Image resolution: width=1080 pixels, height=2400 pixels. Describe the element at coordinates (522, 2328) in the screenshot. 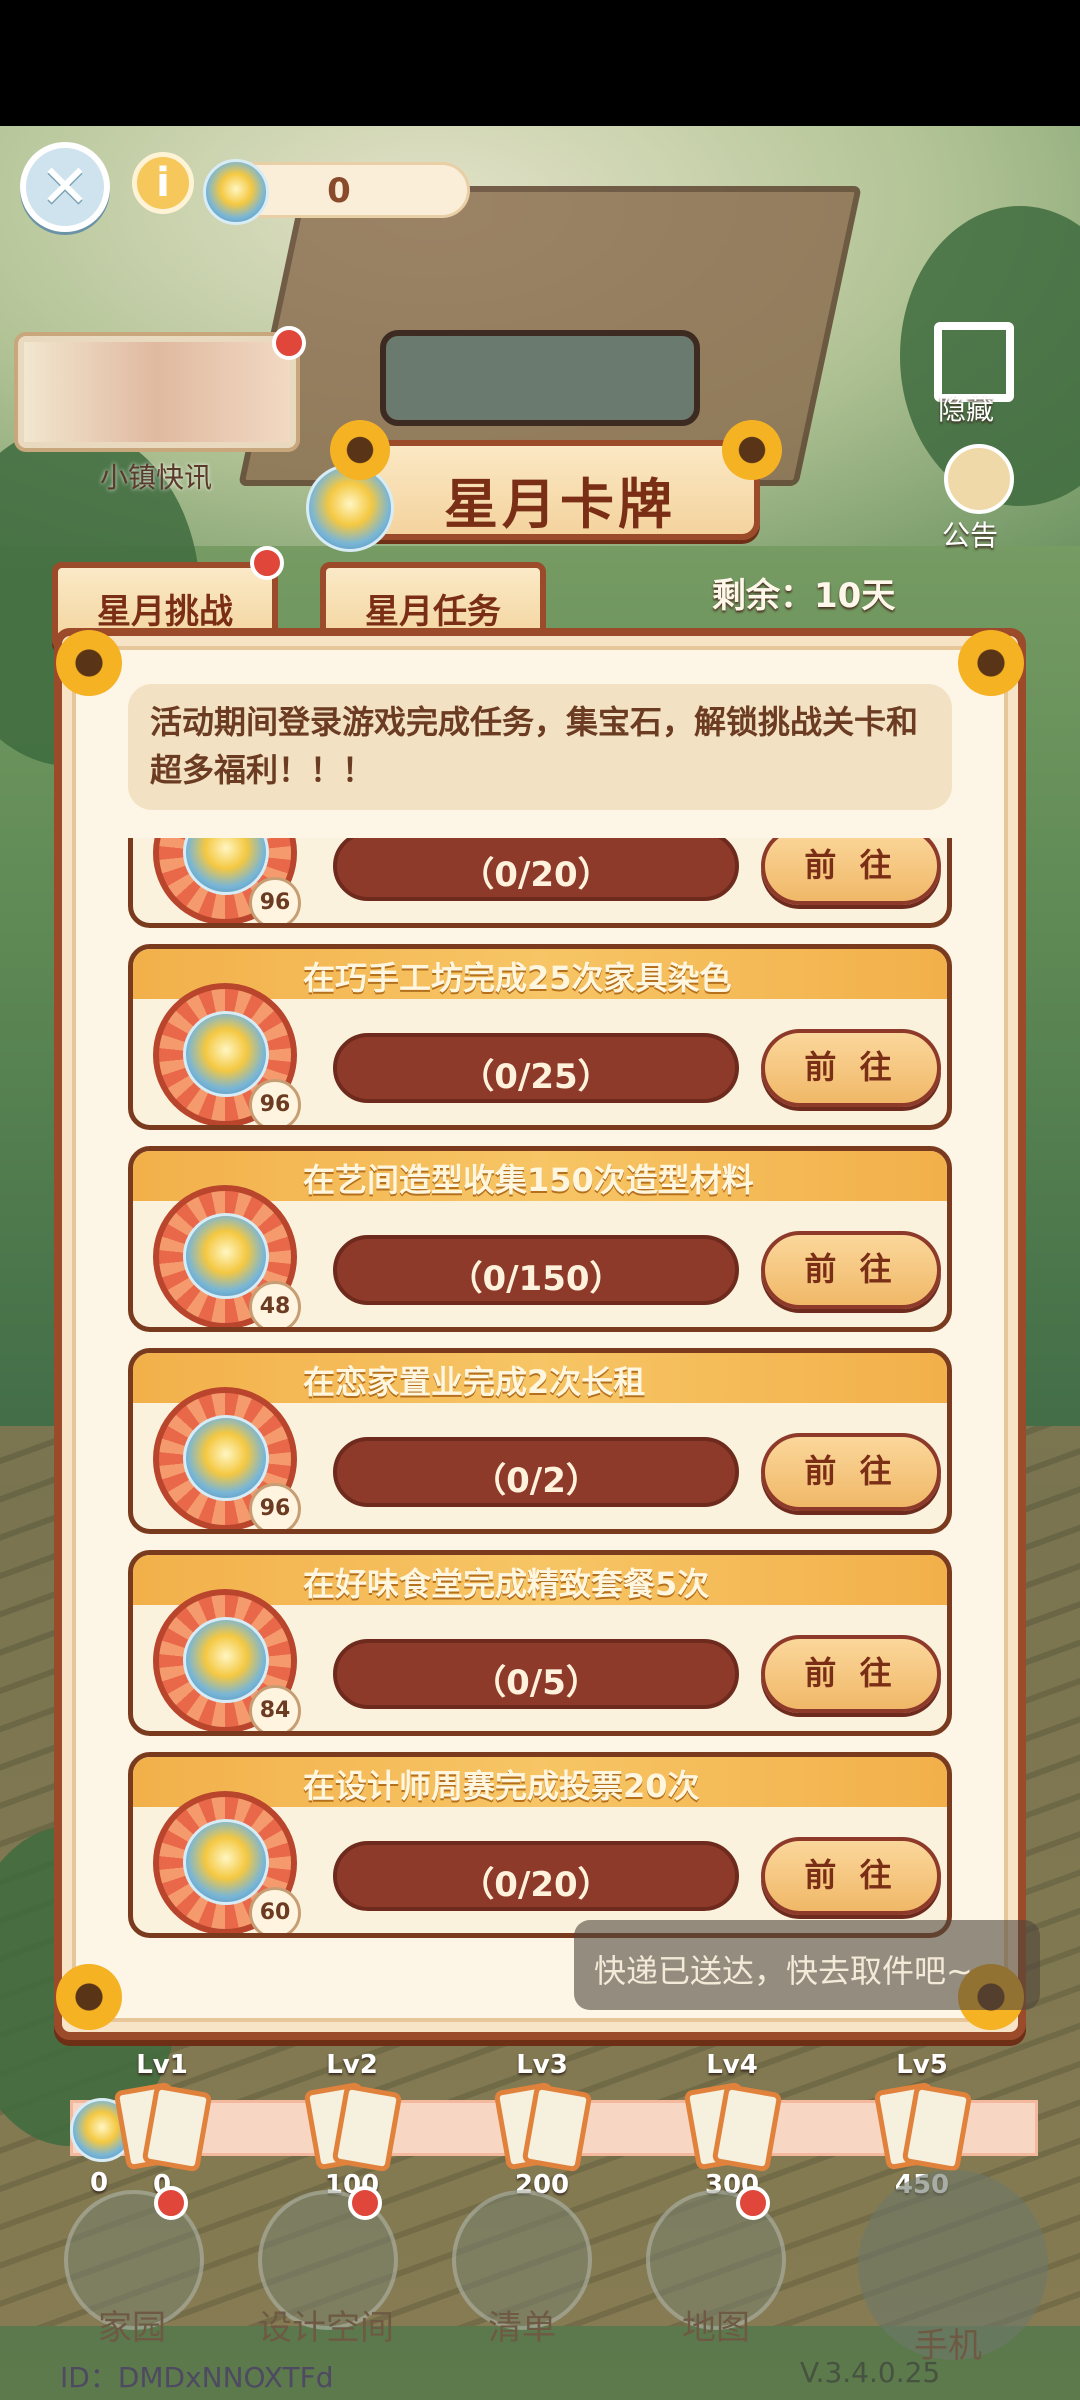

I see `nav-list-label: 清单` at that location.